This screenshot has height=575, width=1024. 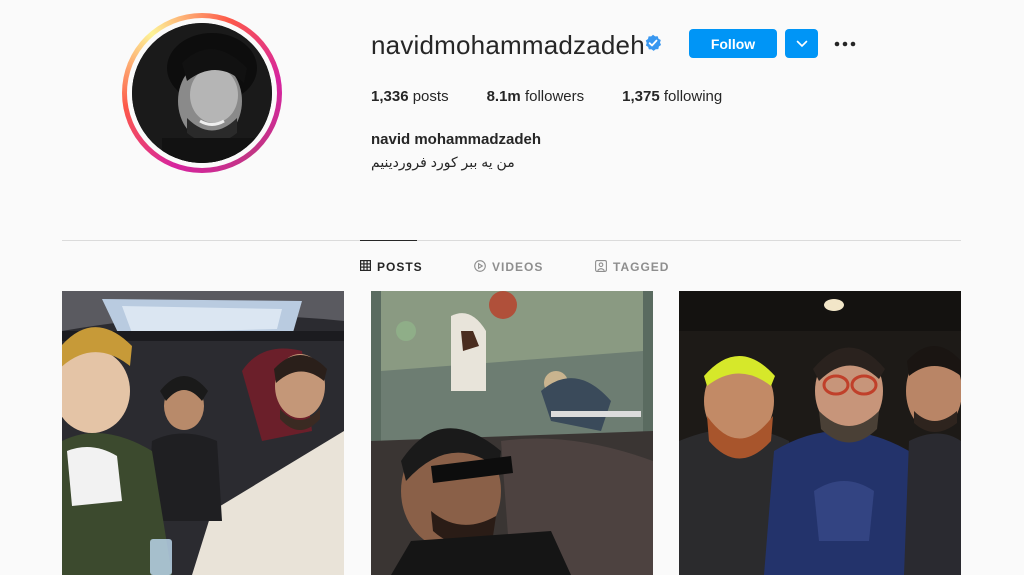 I want to click on avatar, so click(x=202, y=93).